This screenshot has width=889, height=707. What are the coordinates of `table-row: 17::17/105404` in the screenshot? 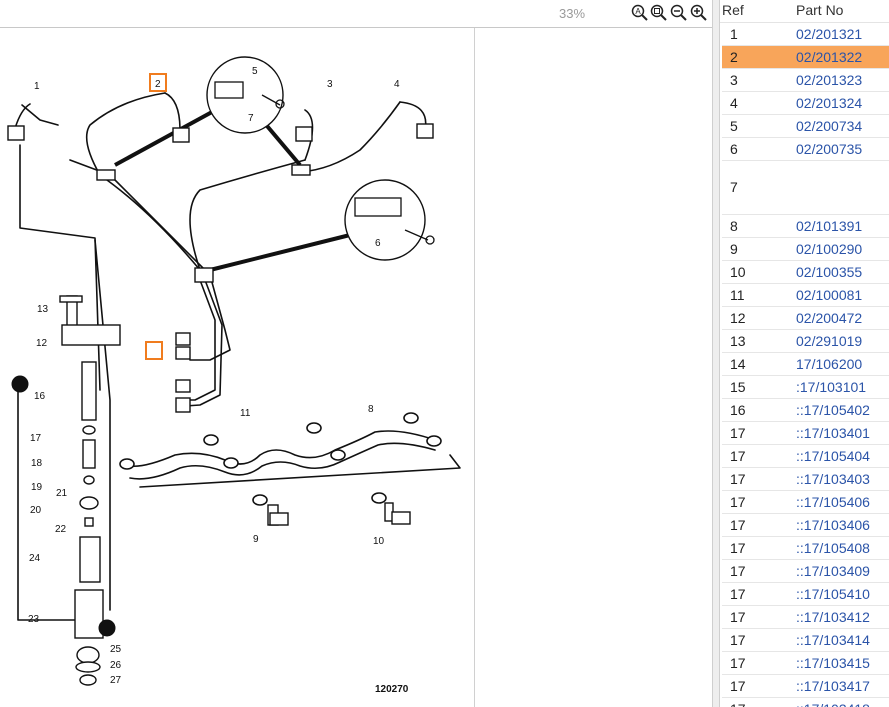 It's located at (805, 456).